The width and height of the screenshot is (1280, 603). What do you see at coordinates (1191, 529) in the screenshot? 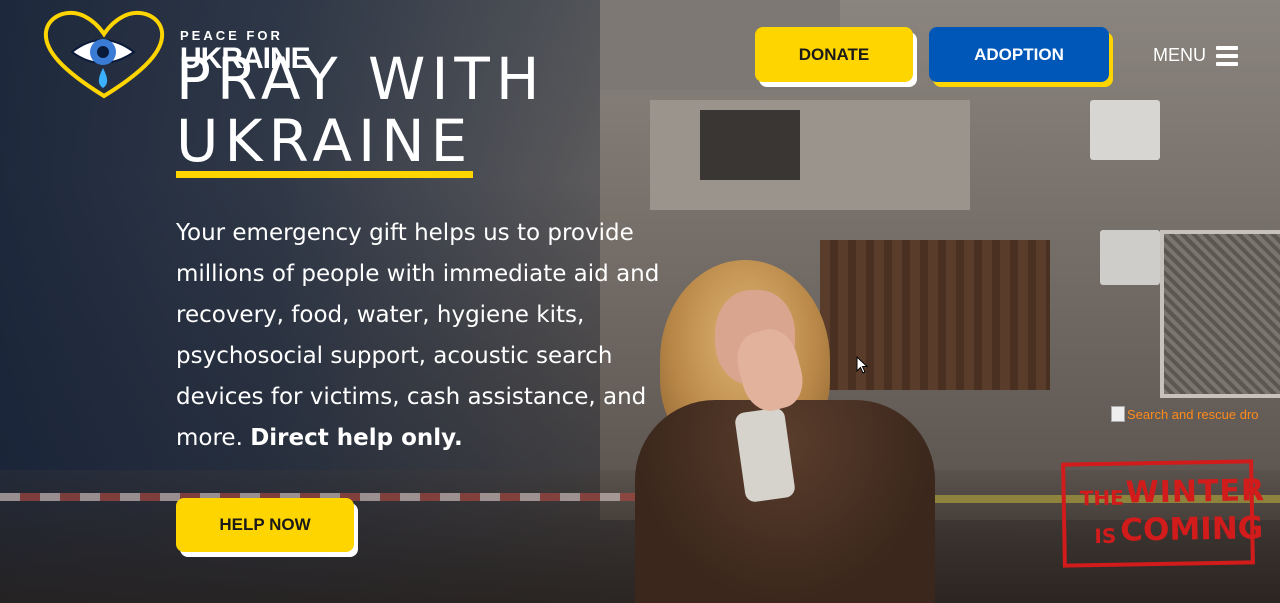
I see `stamp-word: COMING` at bounding box center [1191, 529].